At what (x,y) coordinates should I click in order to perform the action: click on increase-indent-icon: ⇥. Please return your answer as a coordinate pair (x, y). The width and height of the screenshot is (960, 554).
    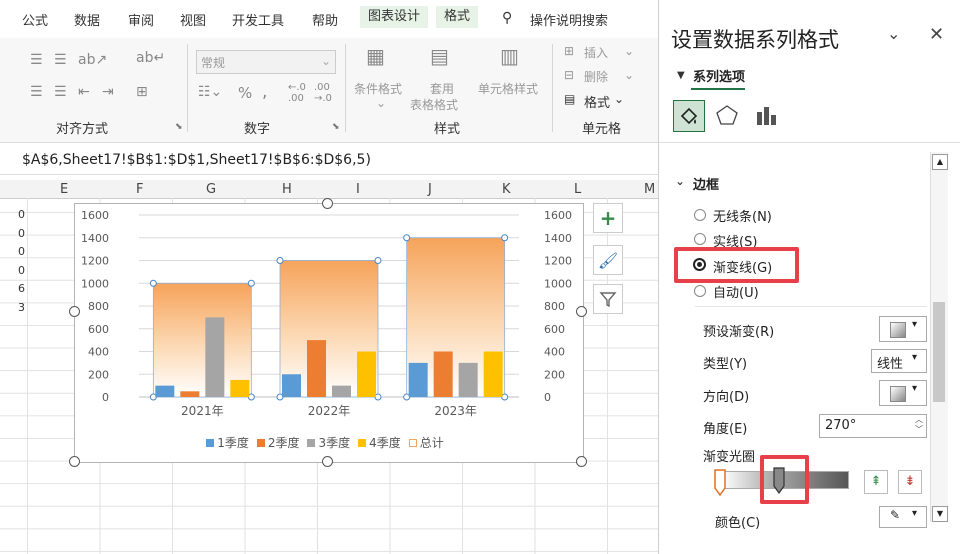
    Looking at the image, I should click on (108, 92).